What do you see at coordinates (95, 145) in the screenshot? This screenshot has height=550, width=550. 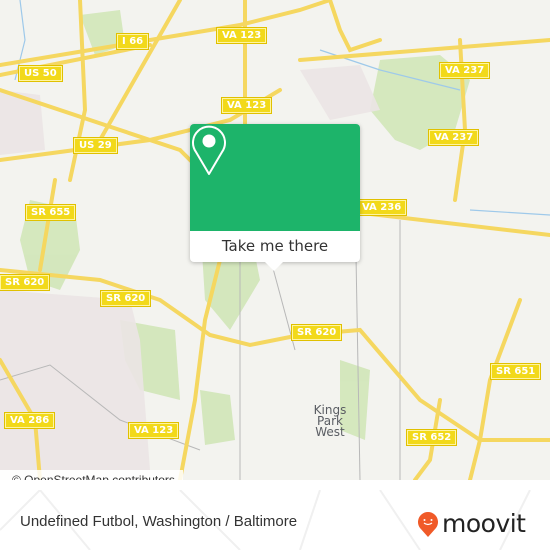 I see `road-shield-us29: US 29` at bounding box center [95, 145].